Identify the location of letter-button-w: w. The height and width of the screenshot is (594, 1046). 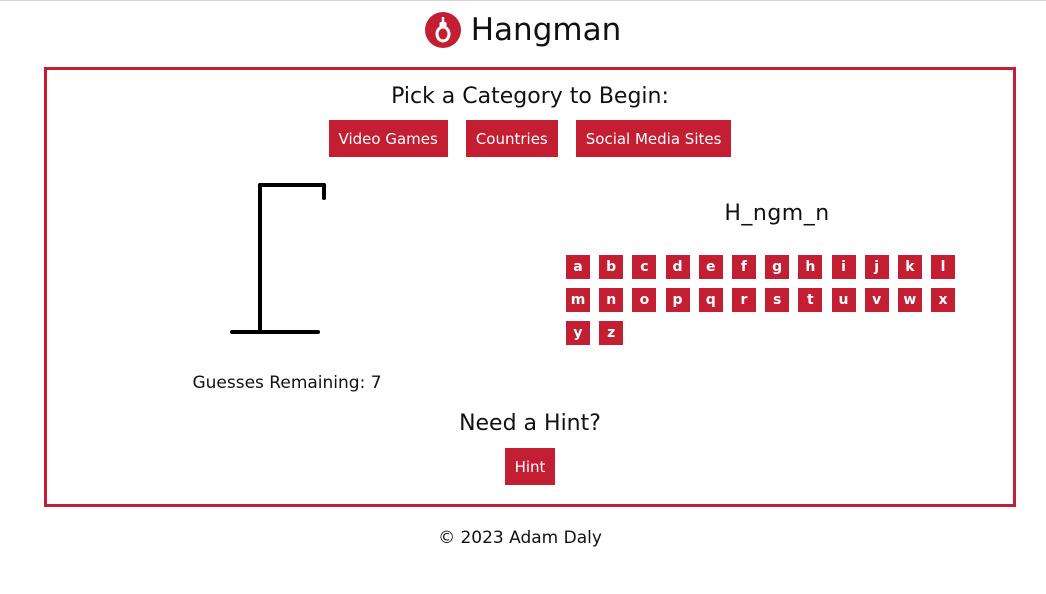
(909, 300).